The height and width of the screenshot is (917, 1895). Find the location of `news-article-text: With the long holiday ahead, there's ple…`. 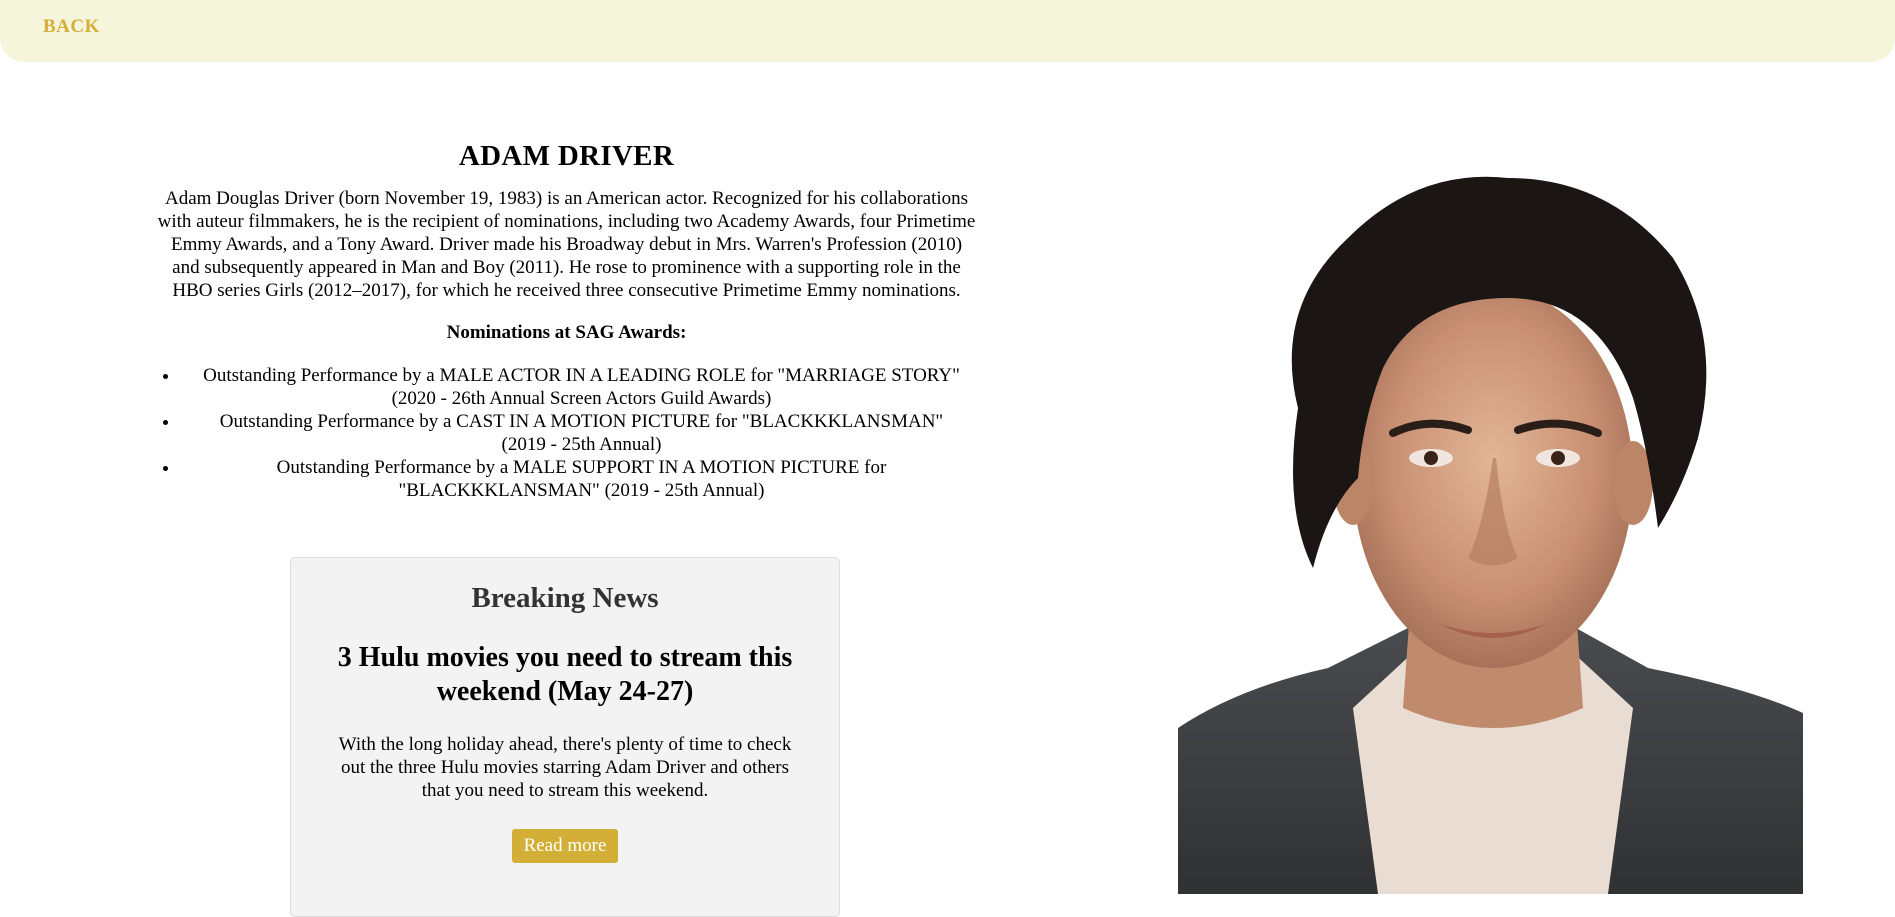

news-article-text: With the long holiday ahead, there's ple… is located at coordinates (565, 767).